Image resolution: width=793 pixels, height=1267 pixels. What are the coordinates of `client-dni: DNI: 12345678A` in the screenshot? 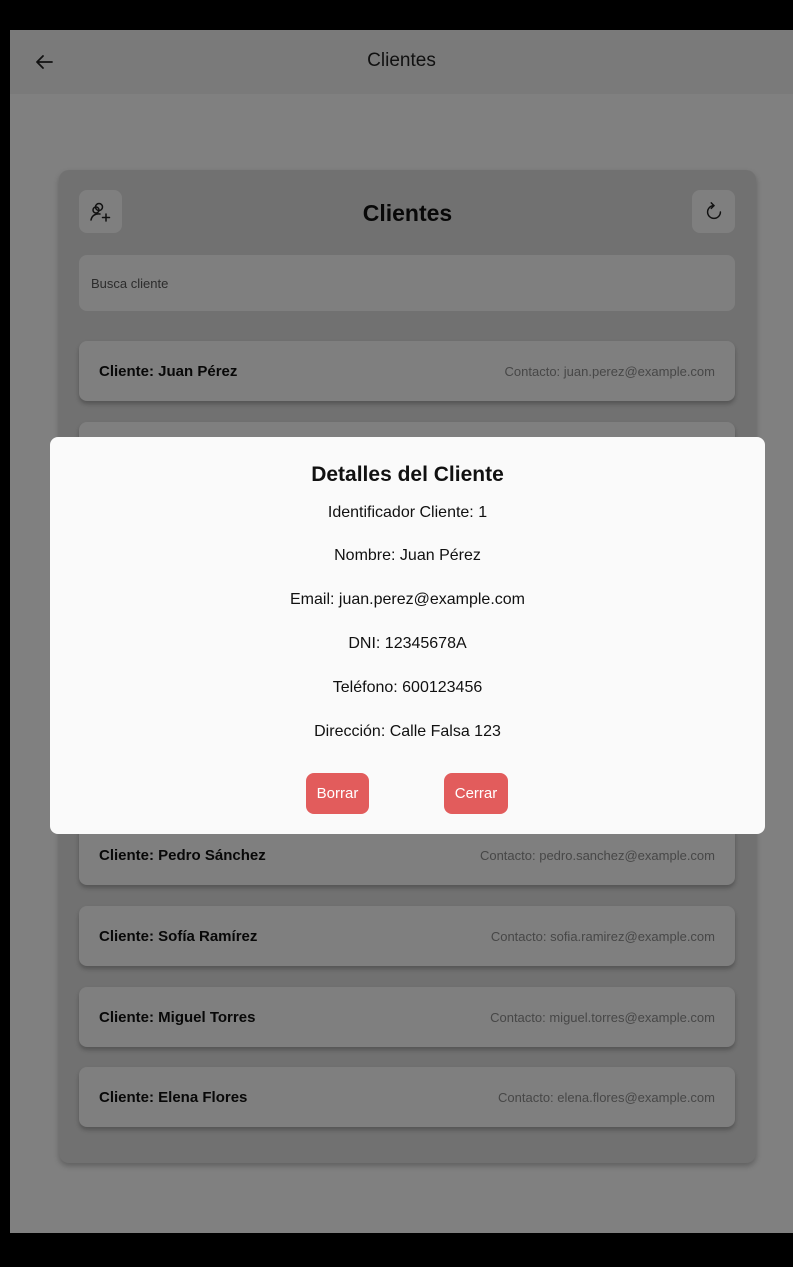 It's located at (407, 643).